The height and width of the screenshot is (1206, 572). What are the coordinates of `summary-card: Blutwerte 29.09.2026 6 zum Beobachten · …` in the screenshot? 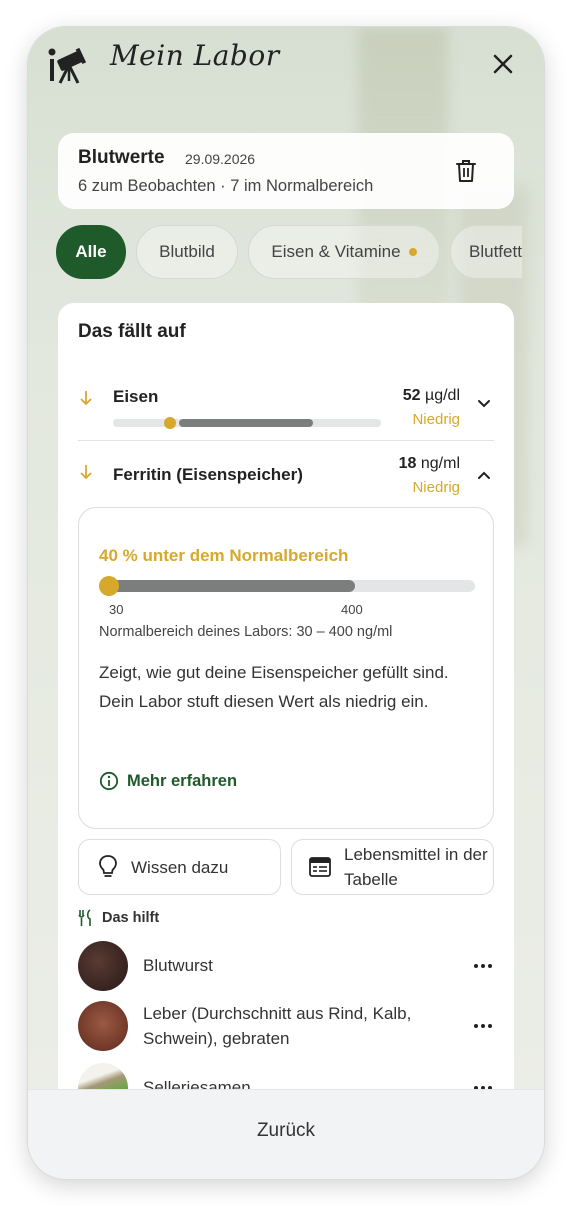 It's located at (286, 171).